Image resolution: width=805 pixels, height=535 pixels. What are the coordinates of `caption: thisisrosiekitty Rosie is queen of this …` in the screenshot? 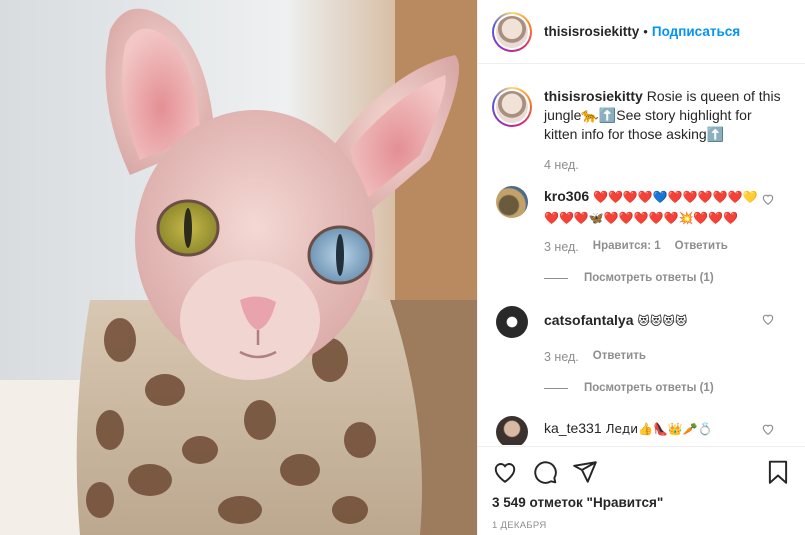 It's located at (640, 115).